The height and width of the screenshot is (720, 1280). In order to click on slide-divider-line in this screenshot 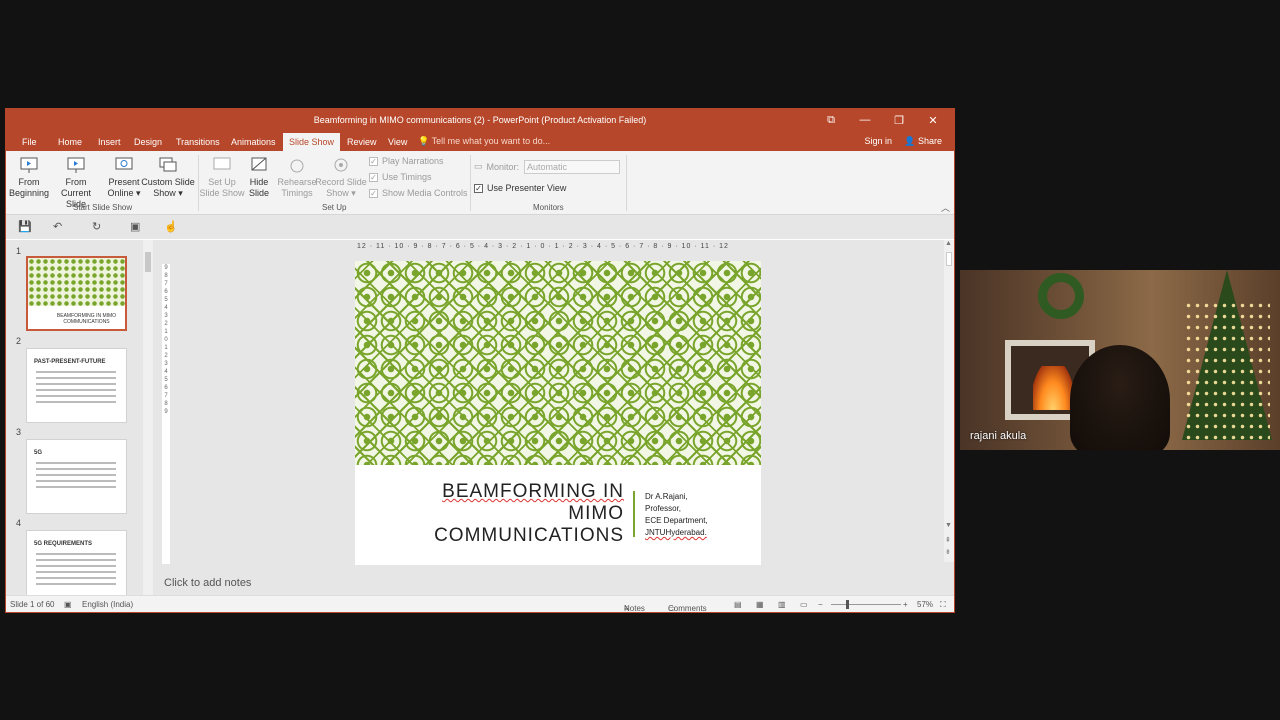, I will do `click(634, 514)`.